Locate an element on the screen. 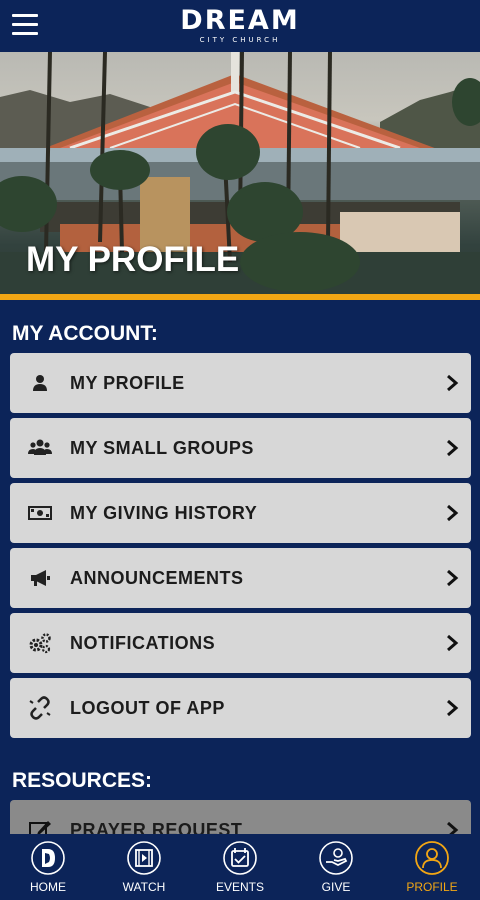 This screenshot has height=900, width=480. menu-item-giving-history: MY GIVING HISTORY is located at coordinates (240, 513).